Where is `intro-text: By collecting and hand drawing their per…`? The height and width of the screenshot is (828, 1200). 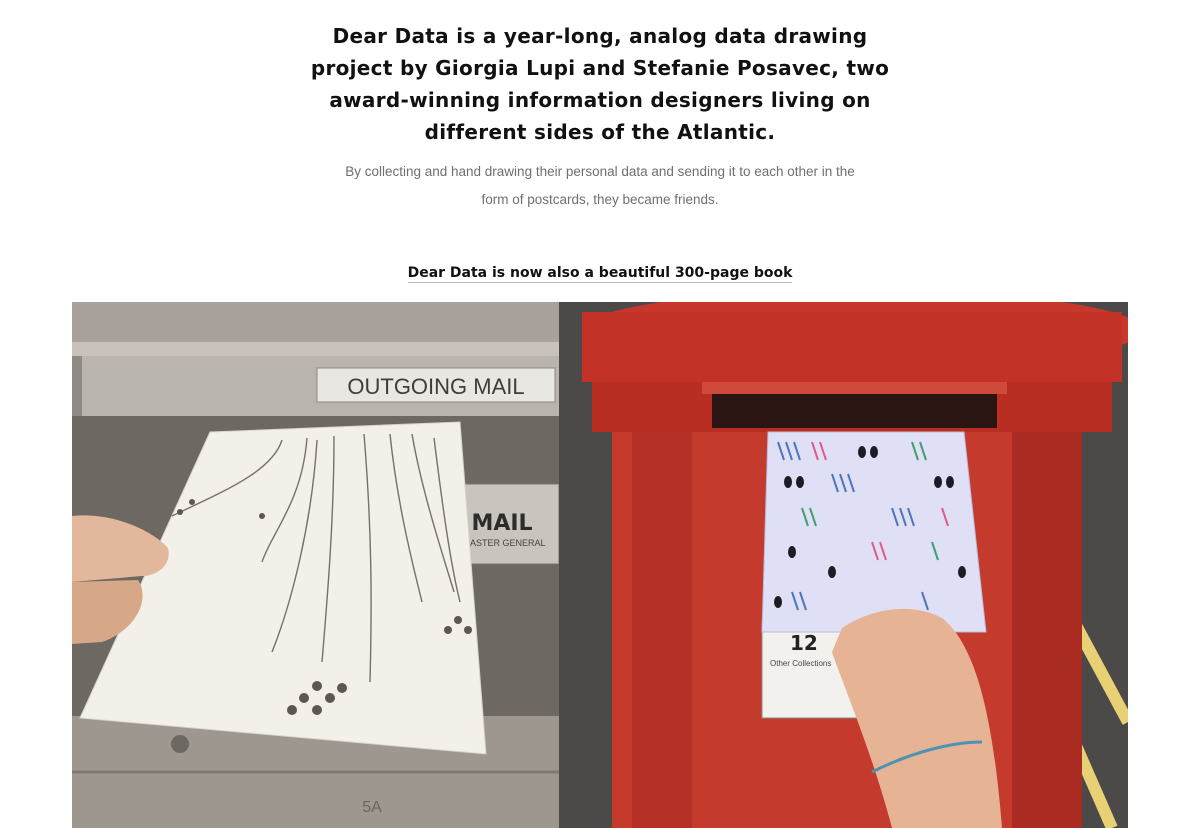
intro-text: By collecting and hand drawing their per… is located at coordinates (600, 185).